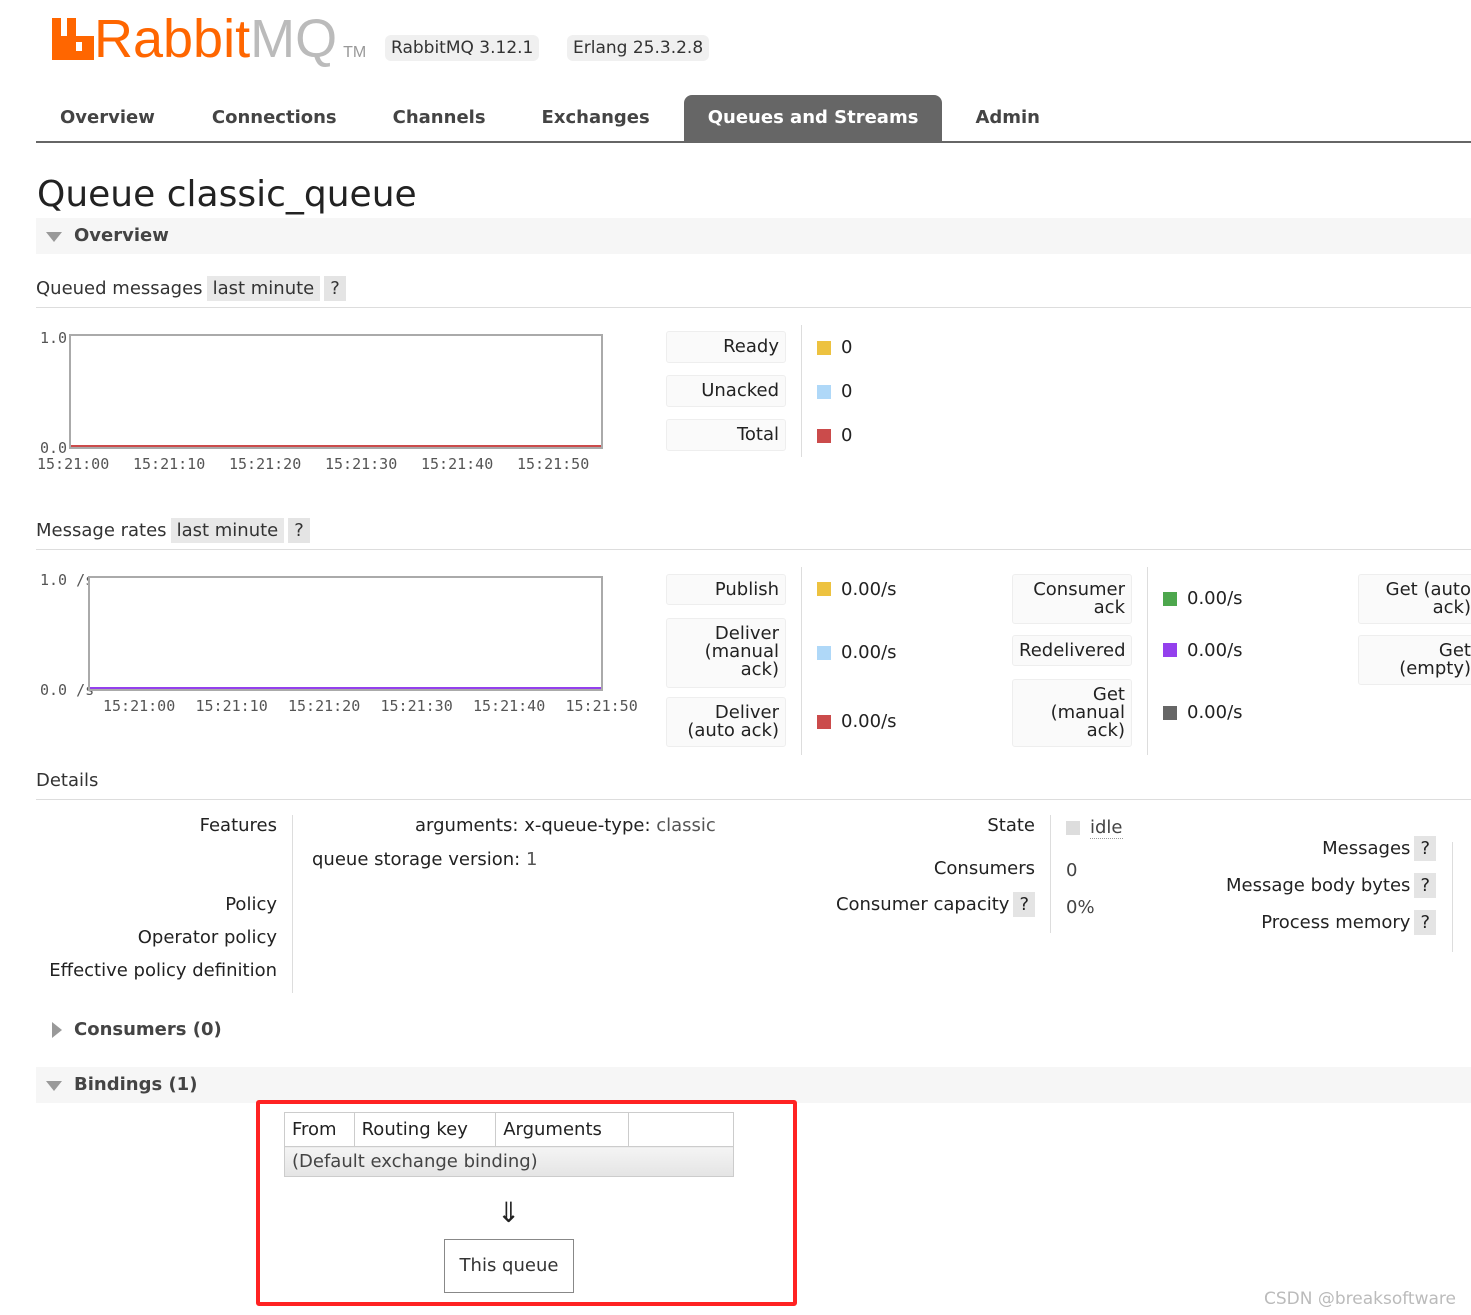  What do you see at coordinates (1106, 828) in the screenshot?
I see `state-text: idle` at bounding box center [1106, 828].